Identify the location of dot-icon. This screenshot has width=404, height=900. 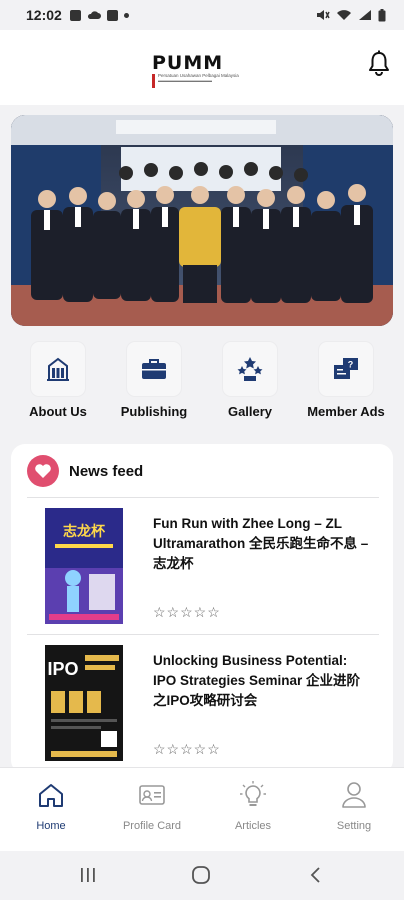
(126, 15).